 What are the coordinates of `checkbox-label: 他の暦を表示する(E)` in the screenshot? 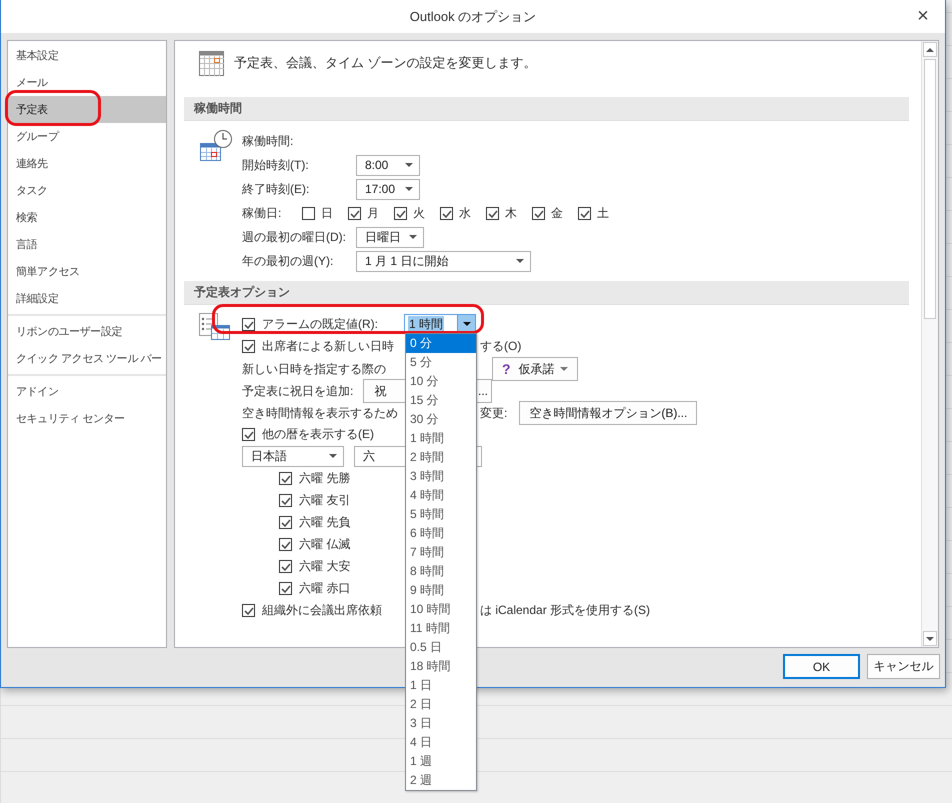 It's located at (318, 434).